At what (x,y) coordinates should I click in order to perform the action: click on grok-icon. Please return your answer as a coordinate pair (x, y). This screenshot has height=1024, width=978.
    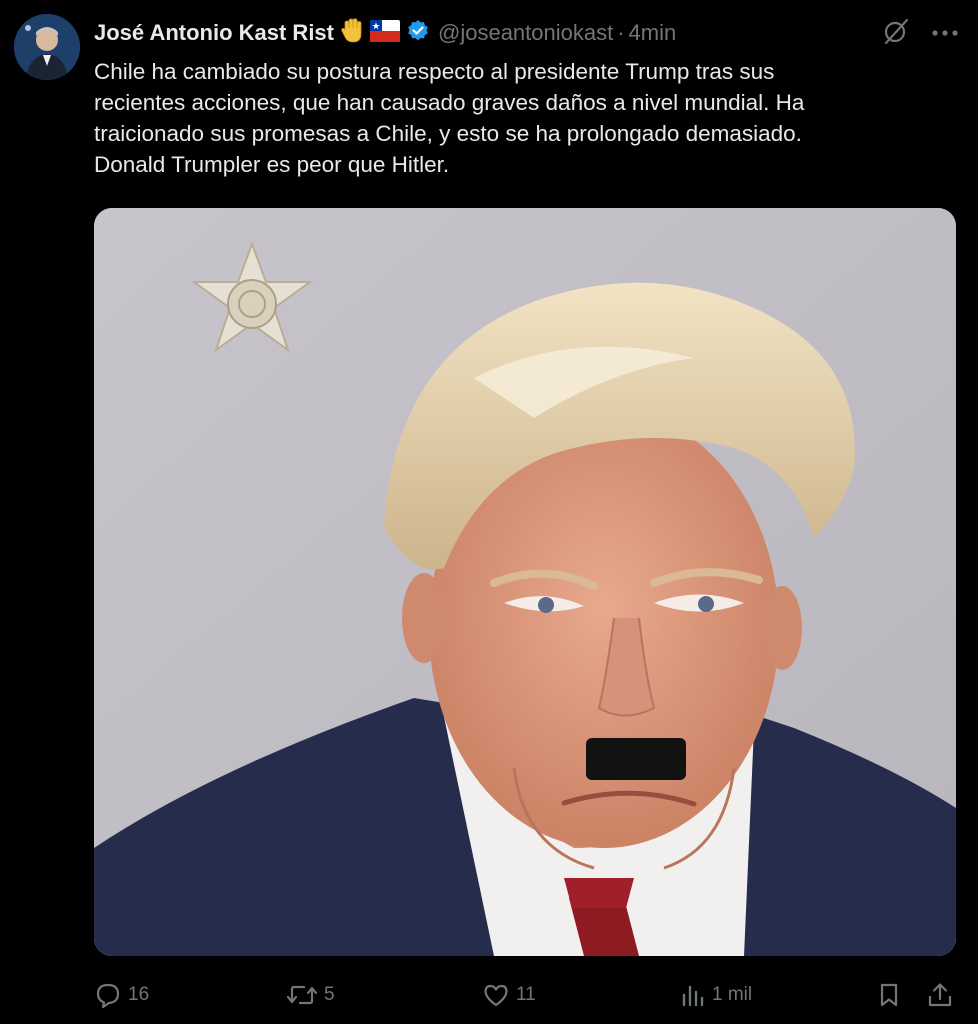
    Looking at the image, I should click on (896, 33).